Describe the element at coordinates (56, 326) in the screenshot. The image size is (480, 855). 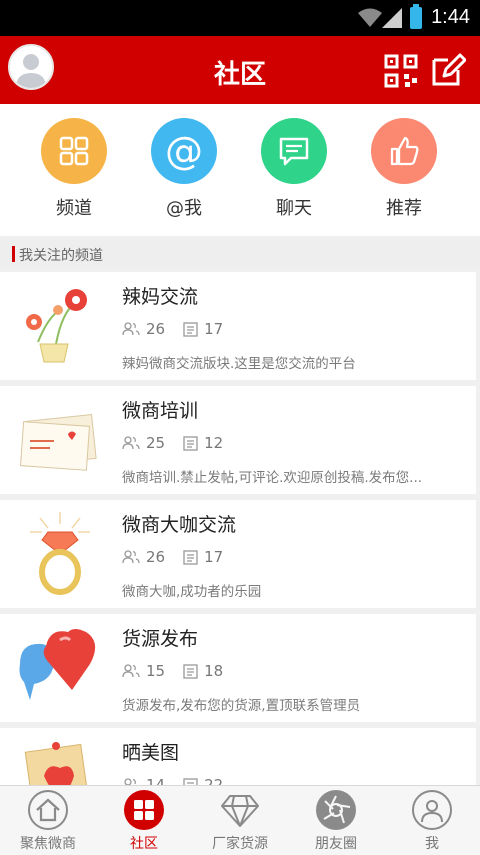
I see `flowers-vase-image` at that location.